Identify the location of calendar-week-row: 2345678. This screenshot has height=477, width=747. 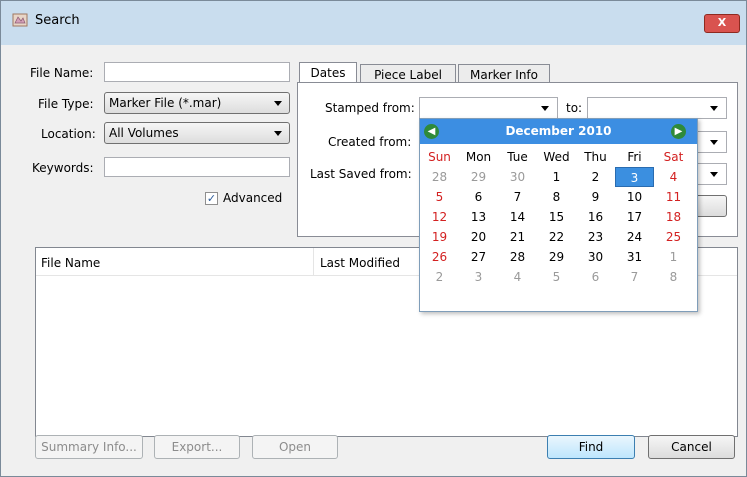
(558, 277).